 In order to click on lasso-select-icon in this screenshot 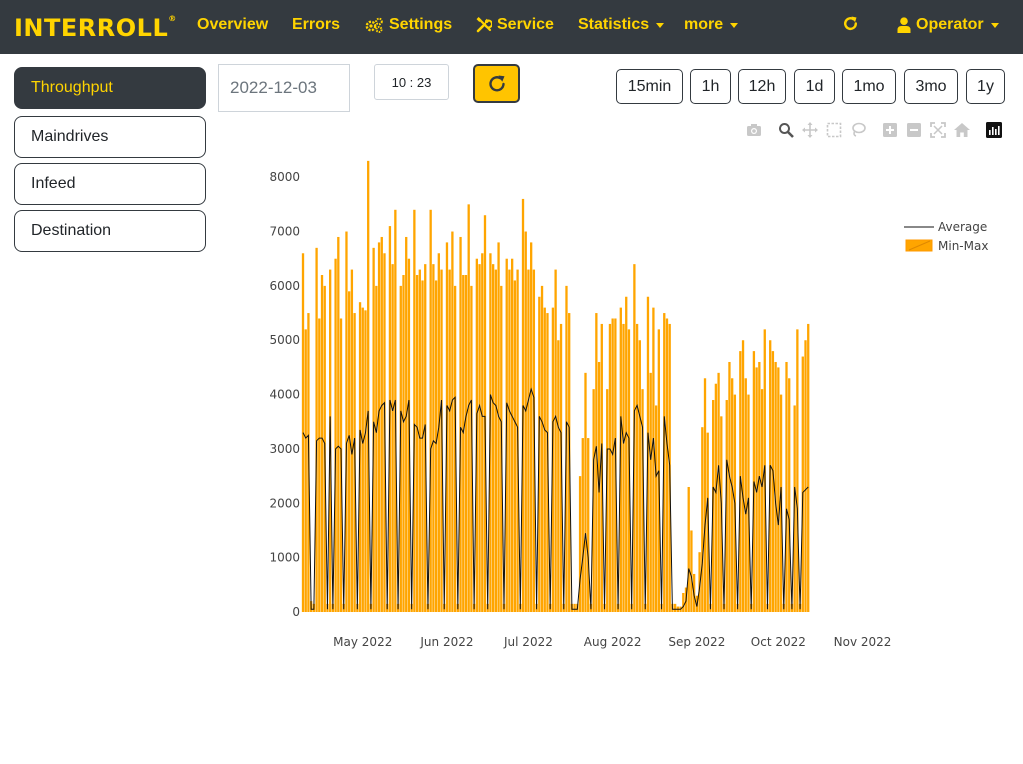, I will do `click(858, 130)`.